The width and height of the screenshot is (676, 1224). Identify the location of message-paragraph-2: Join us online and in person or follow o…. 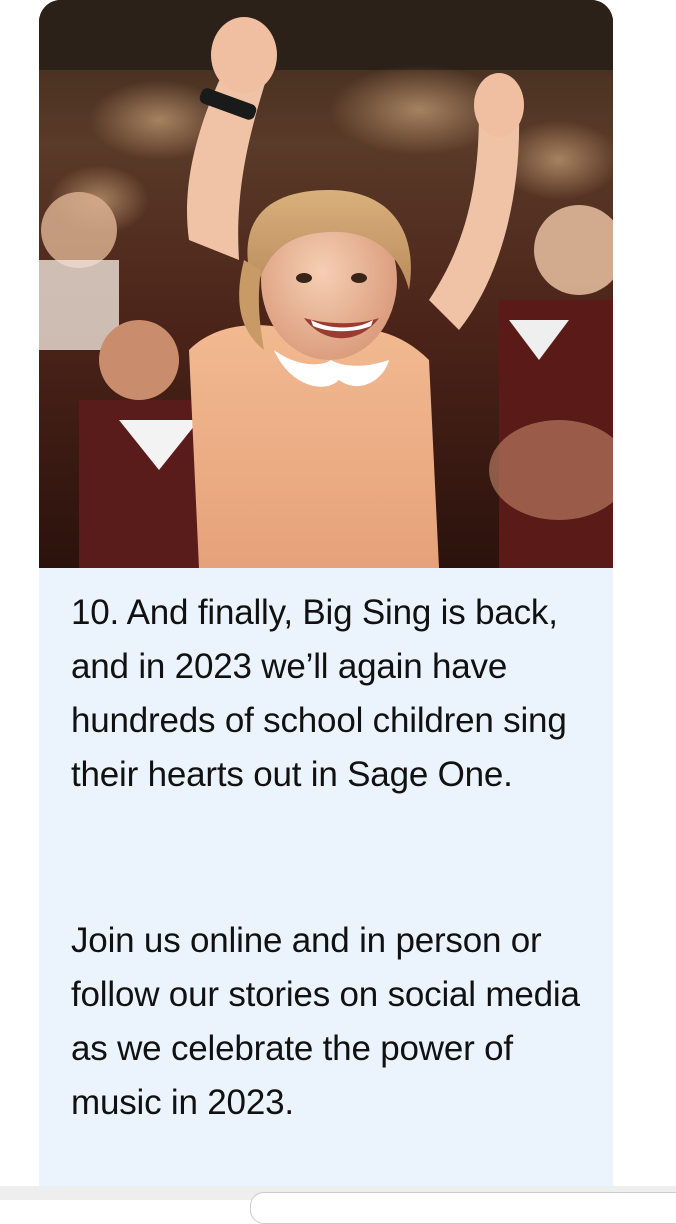
(325, 1021).